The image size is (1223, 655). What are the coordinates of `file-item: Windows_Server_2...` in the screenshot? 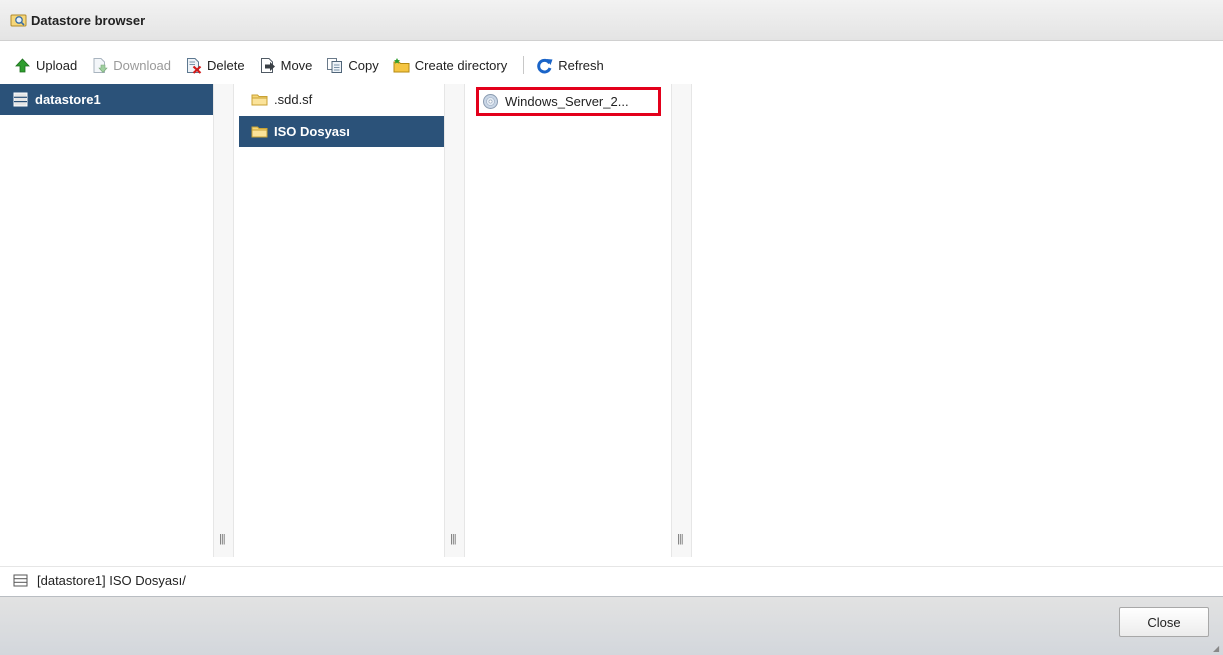 It's located at (568, 101).